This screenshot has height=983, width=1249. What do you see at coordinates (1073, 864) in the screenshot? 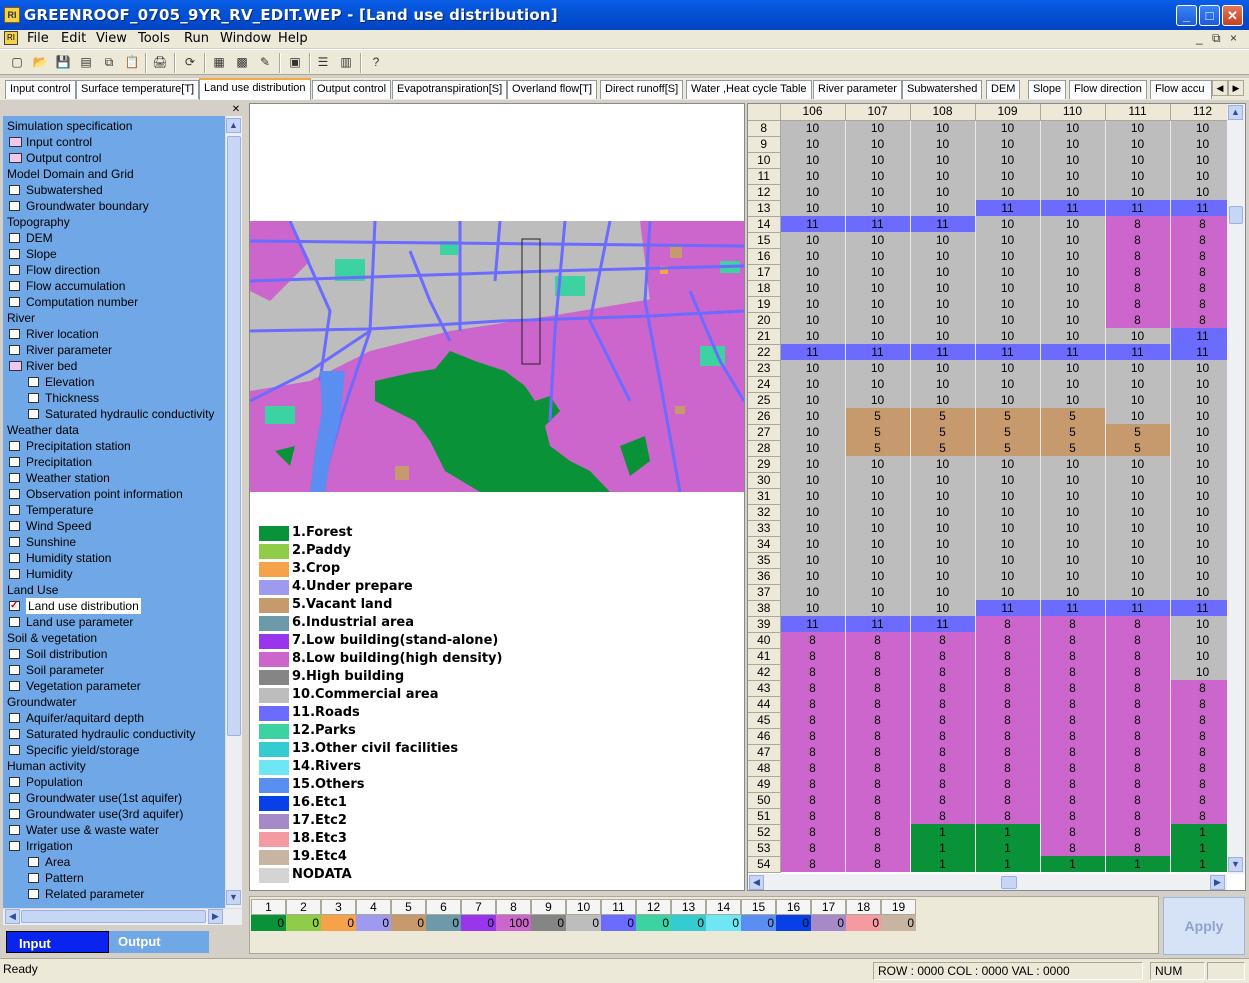
I see `grid-cell: 1` at bounding box center [1073, 864].